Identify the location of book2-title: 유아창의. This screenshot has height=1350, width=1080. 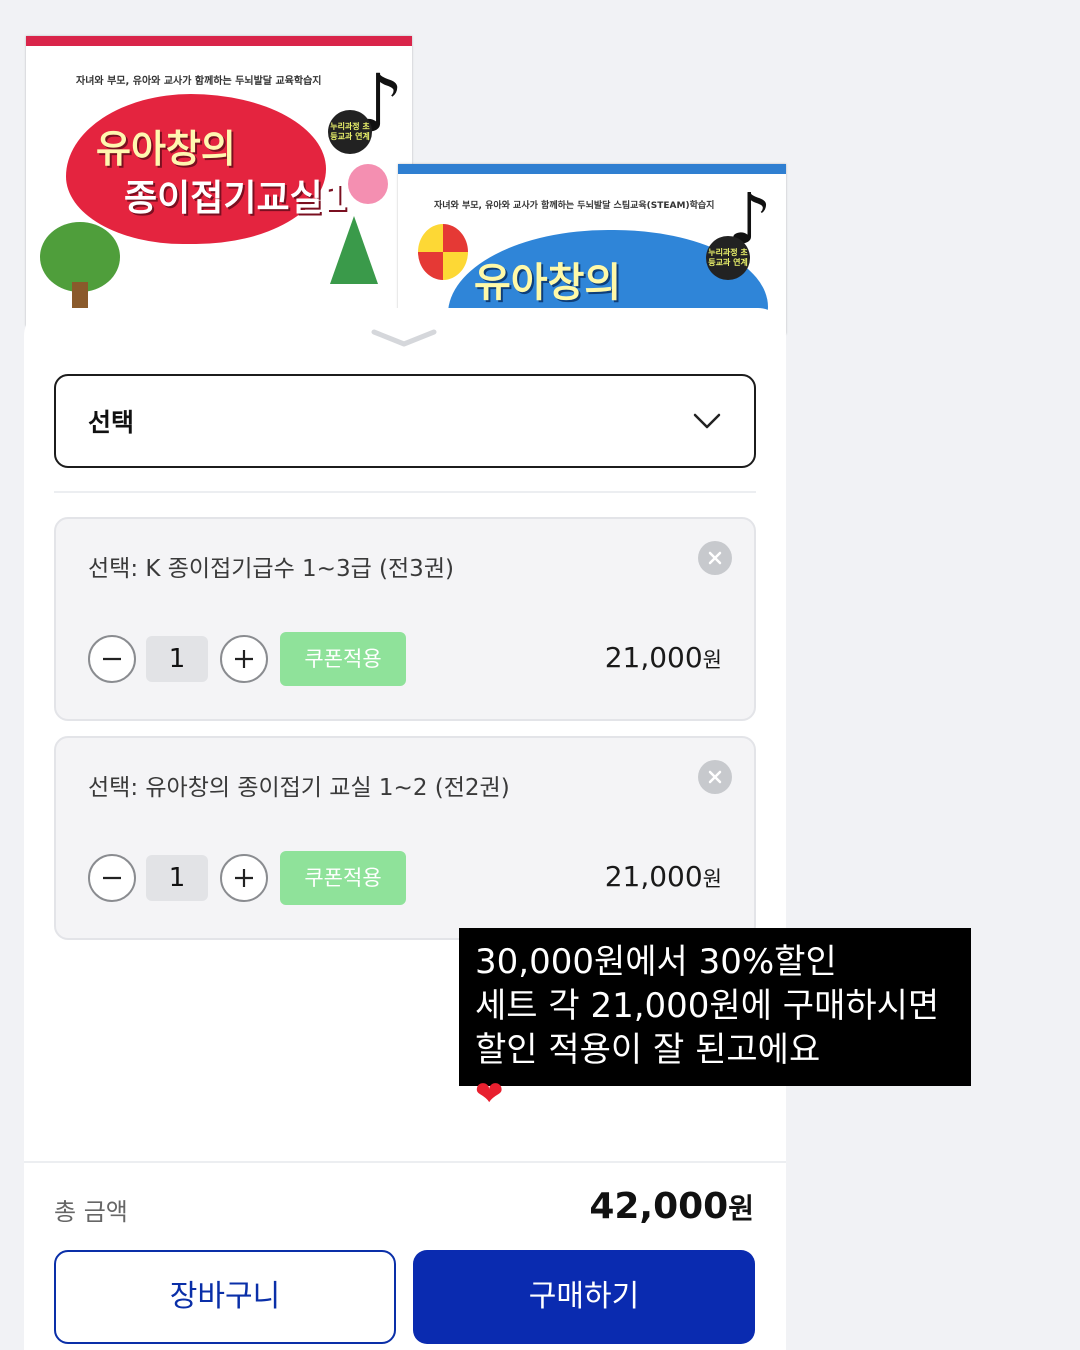
(548, 283).